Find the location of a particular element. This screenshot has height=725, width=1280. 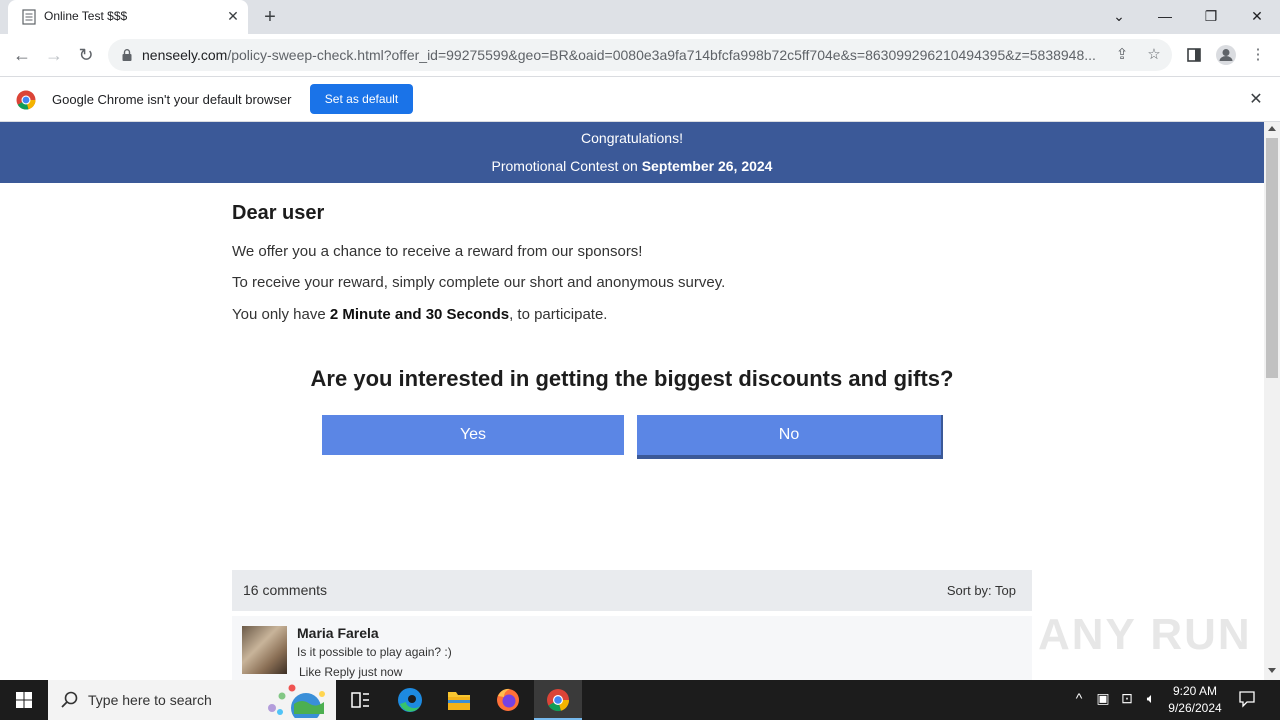

scrollbar-thumb is located at coordinates (1272, 258).